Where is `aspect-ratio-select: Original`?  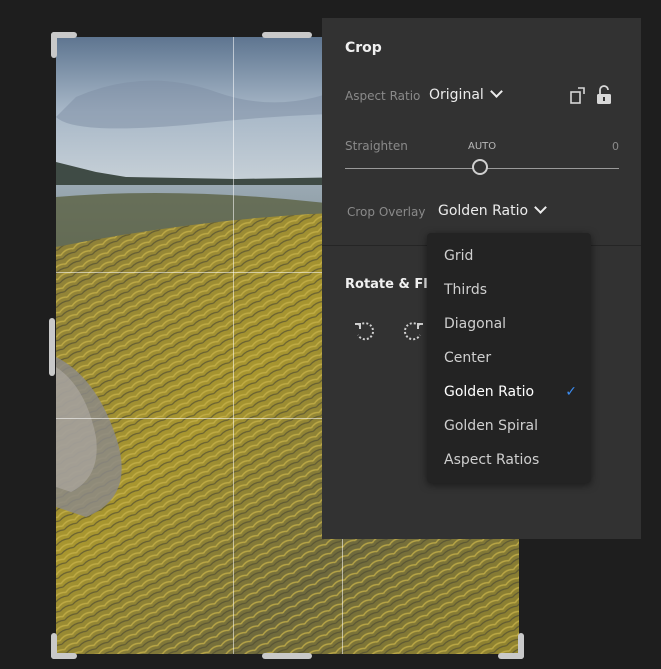 aspect-ratio-select: Original is located at coordinates (466, 94).